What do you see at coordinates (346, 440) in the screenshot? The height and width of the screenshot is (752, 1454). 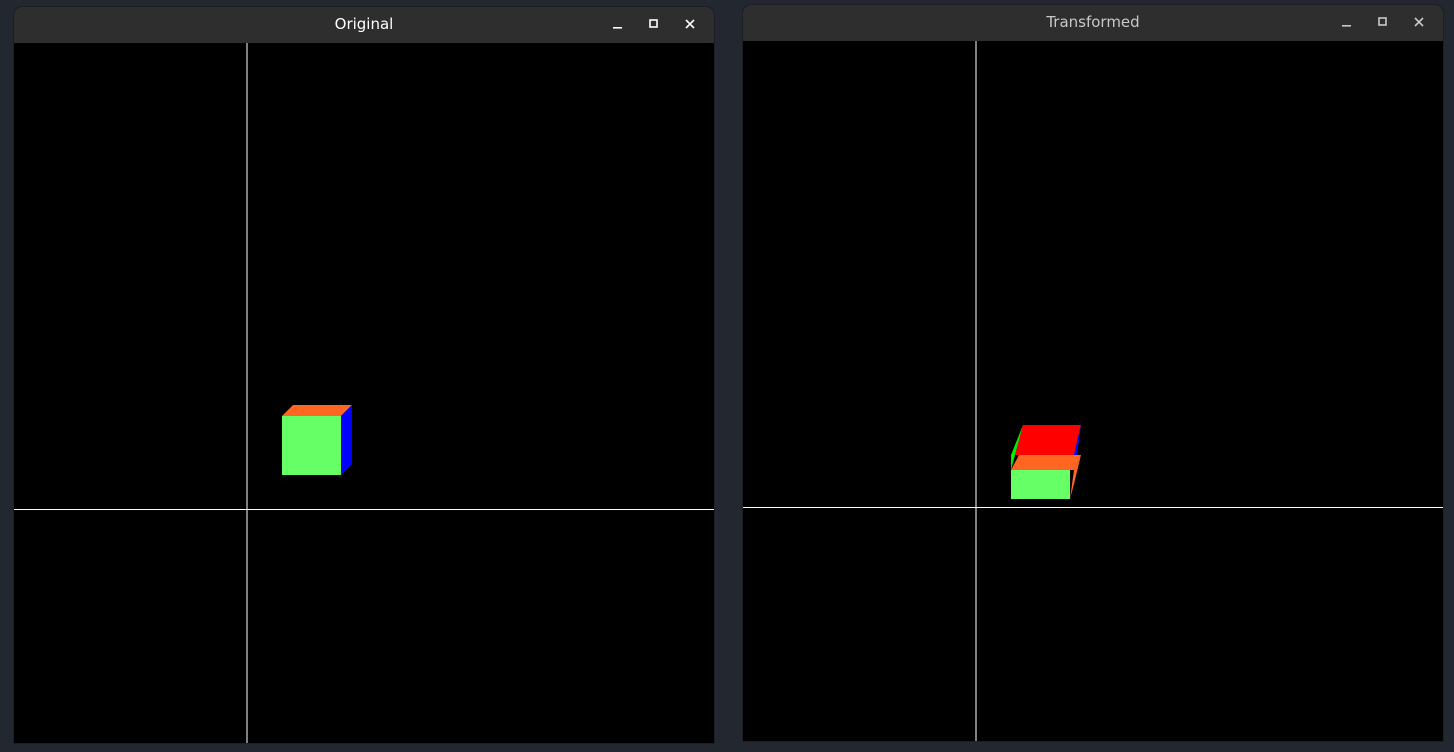 I see `cube-side-face` at bounding box center [346, 440].